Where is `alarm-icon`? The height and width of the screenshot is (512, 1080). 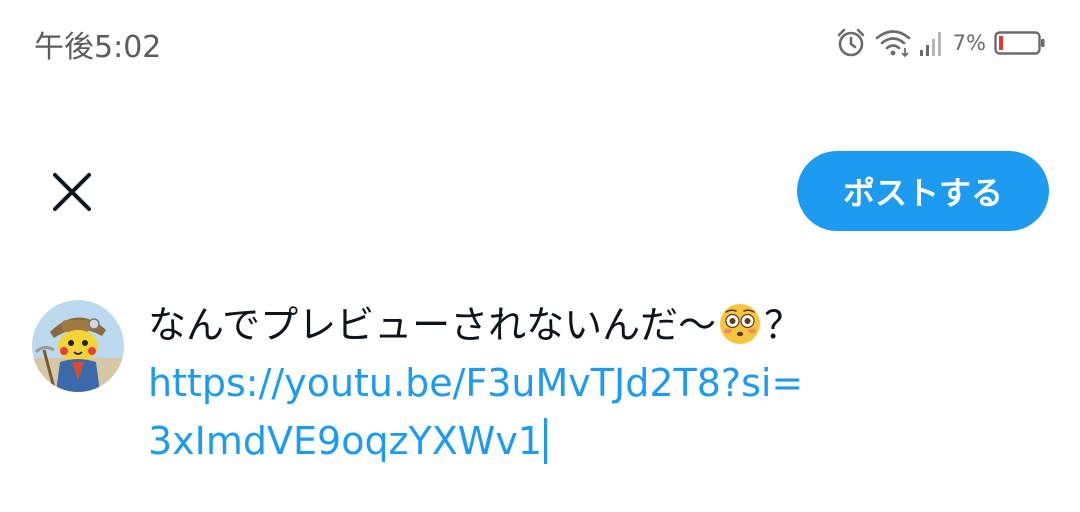
alarm-icon is located at coordinates (850, 42).